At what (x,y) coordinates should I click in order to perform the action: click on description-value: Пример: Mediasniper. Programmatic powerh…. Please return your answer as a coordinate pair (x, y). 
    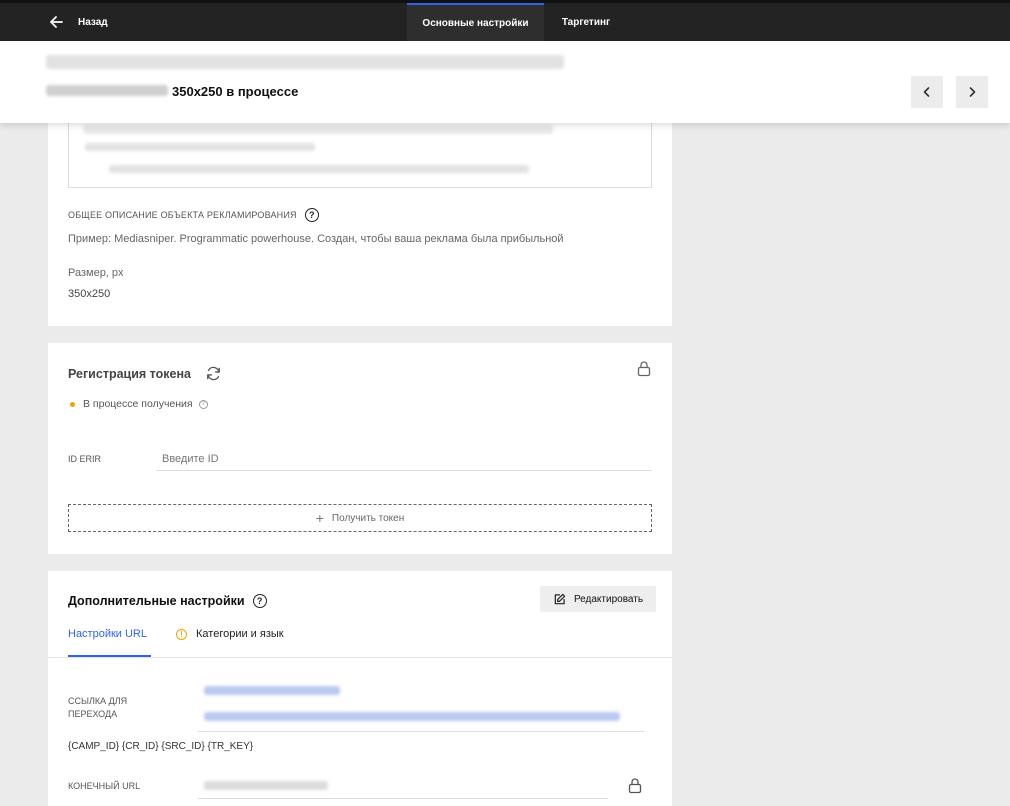
    Looking at the image, I should click on (316, 239).